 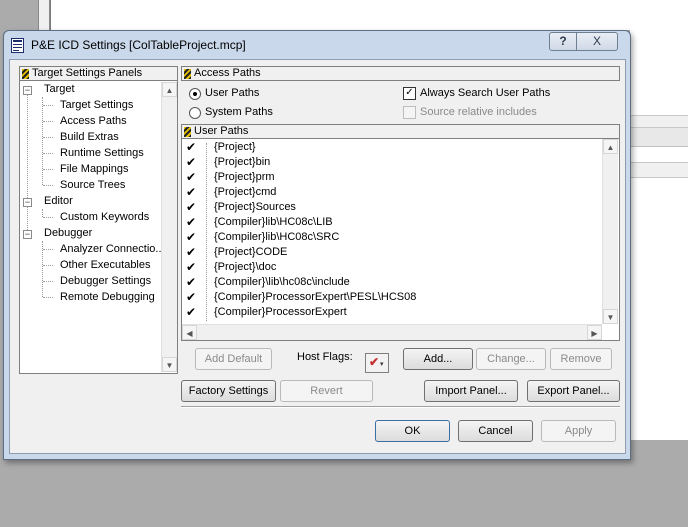 I want to click on background-window-area, so click(x=659, y=235).